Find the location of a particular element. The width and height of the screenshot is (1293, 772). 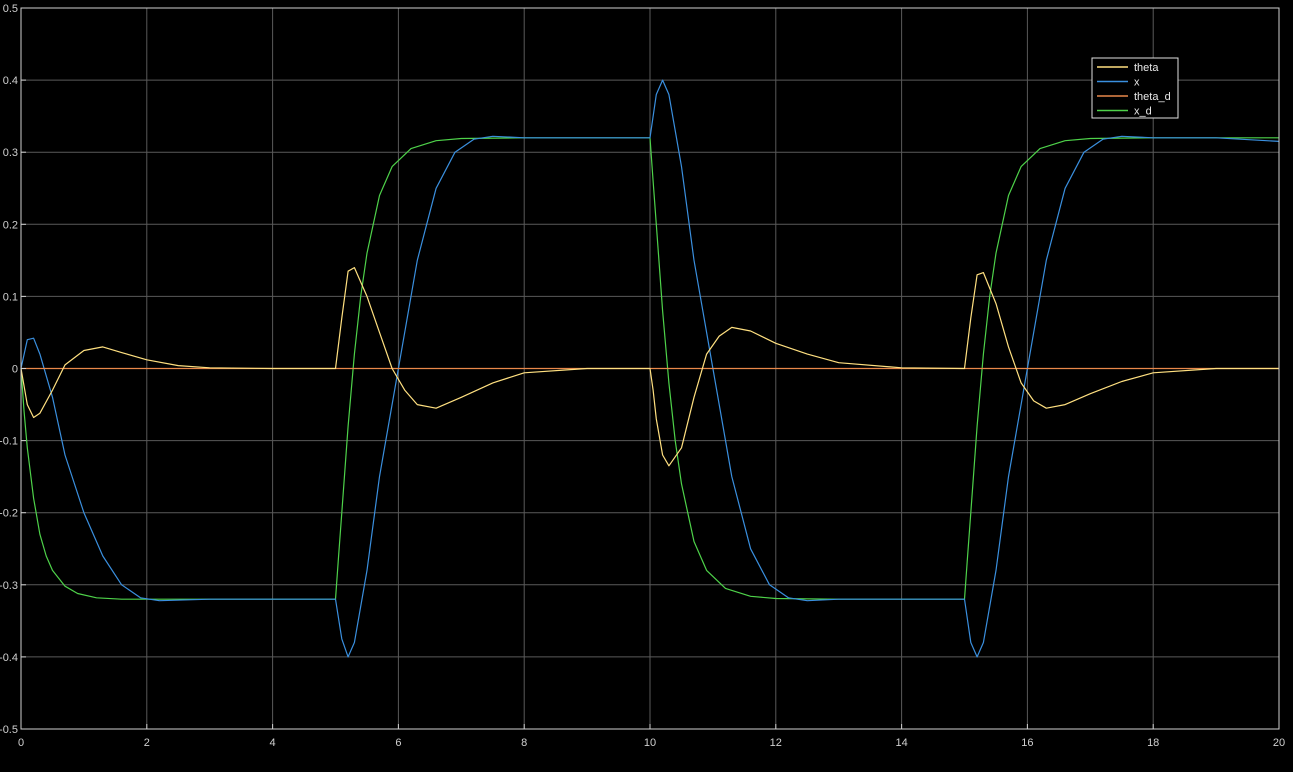

y-tick-label: 0.5 is located at coordinates (10, 9).